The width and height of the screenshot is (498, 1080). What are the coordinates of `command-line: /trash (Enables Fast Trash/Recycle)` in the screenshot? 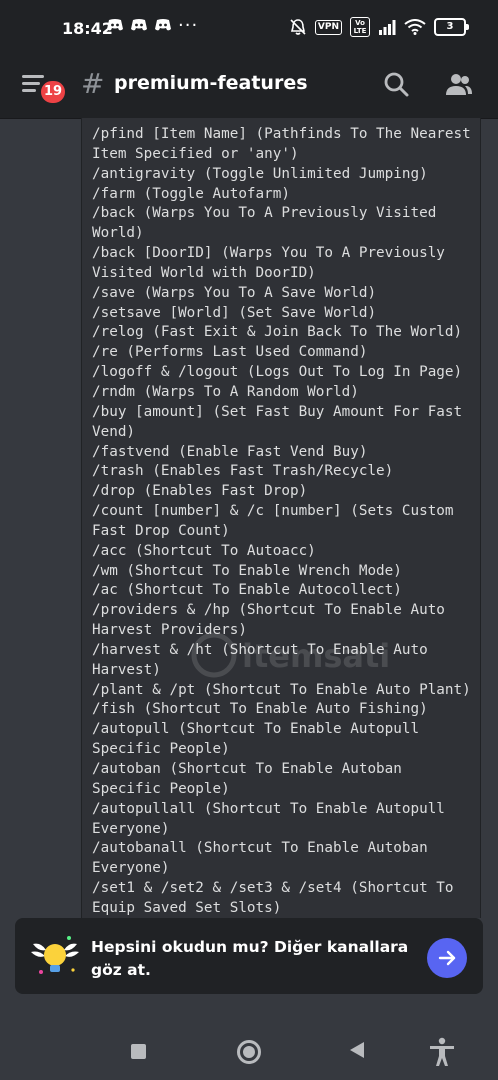 It's located at (243, 471).